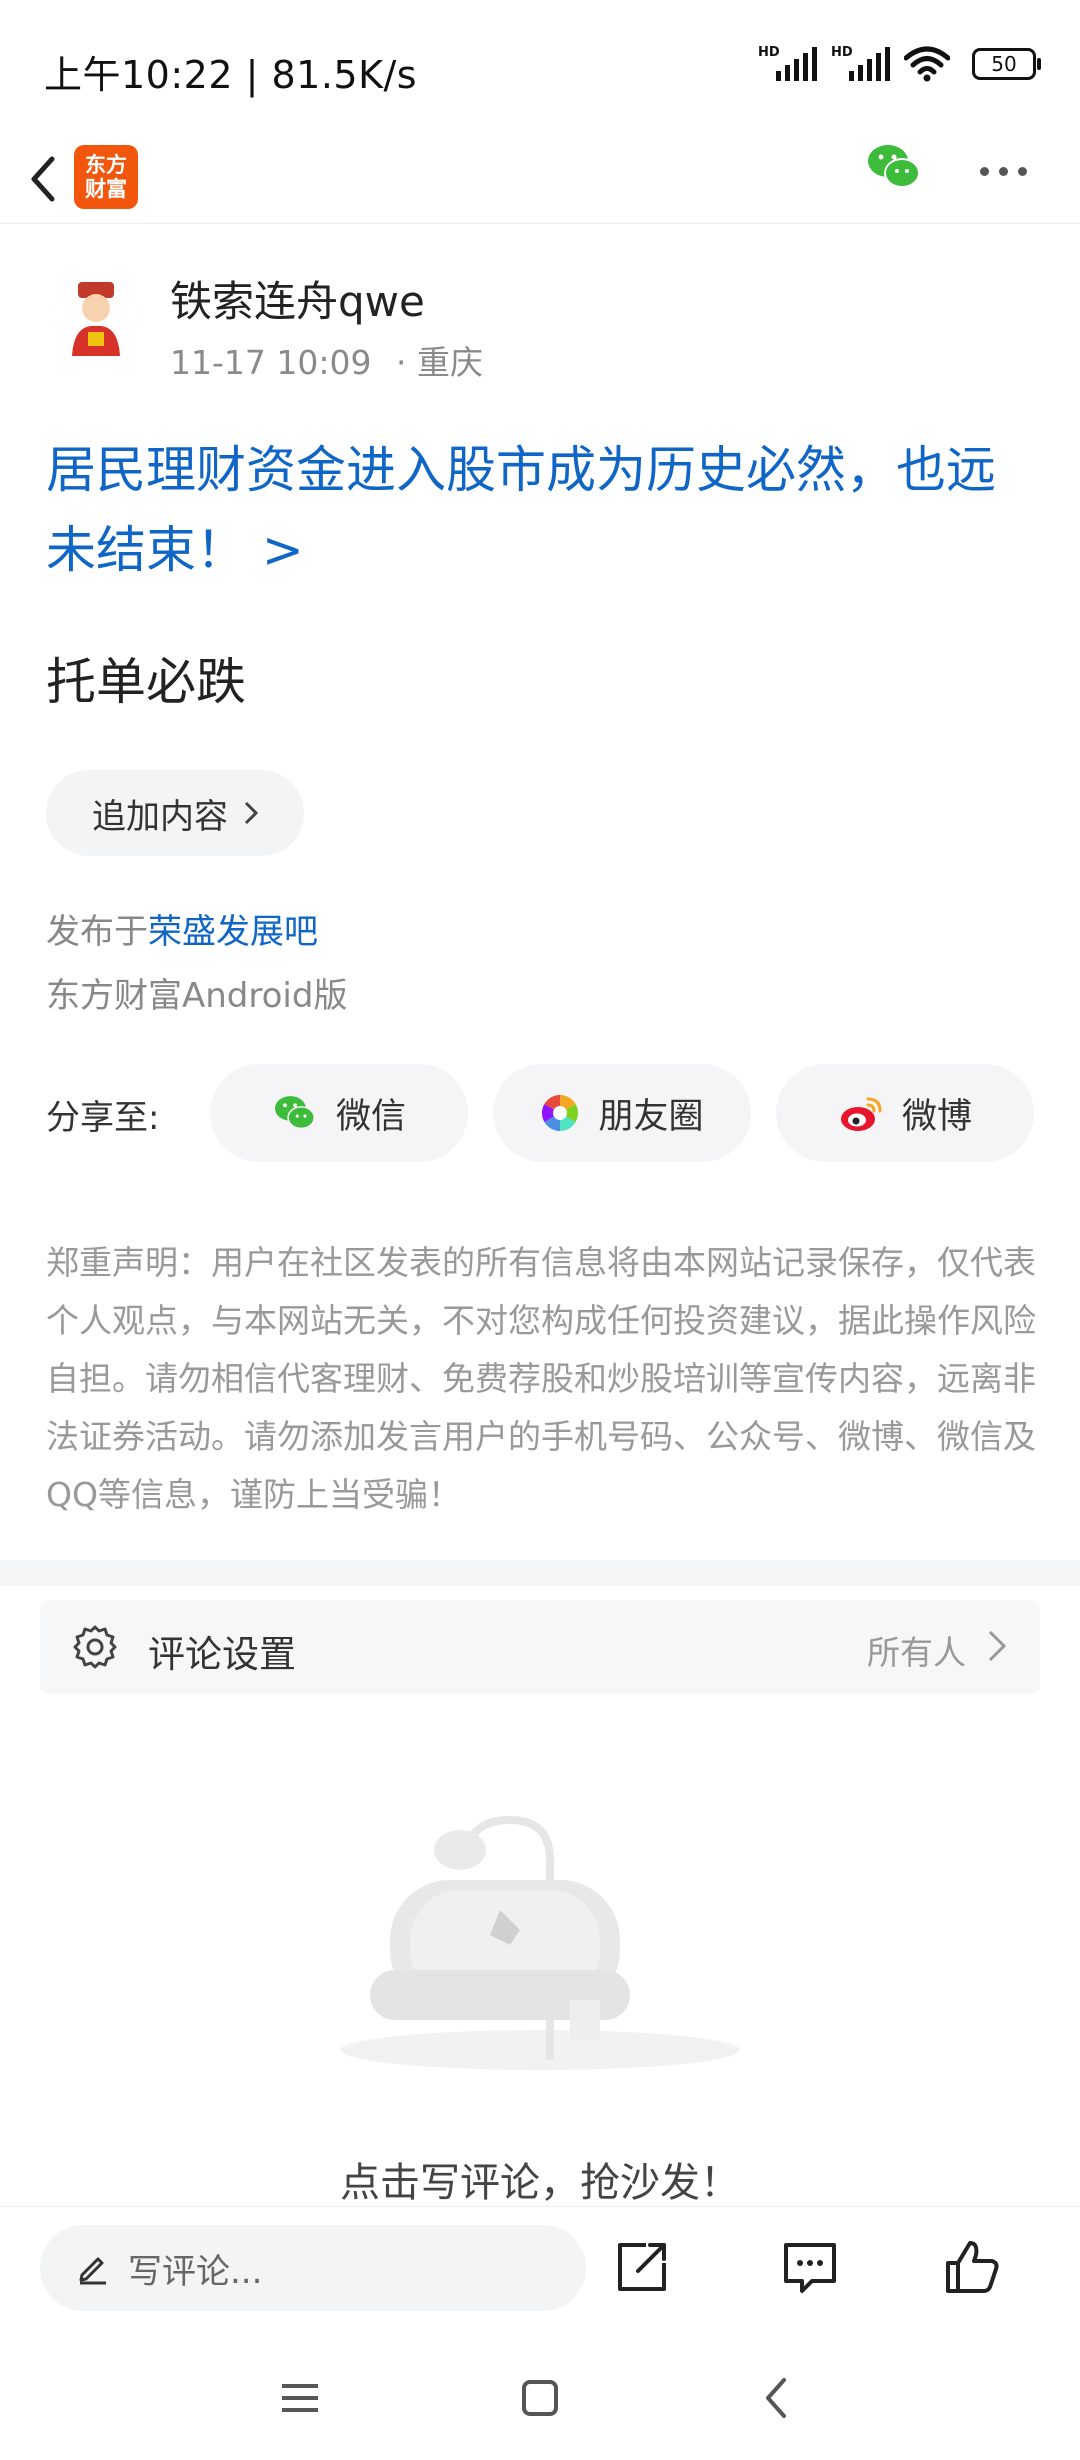 The width and height of the screenshot is (1080, 2460). Describe the element at coordinates (45, 179) in the screenshot. I see `chevron-left-icon` at that location.